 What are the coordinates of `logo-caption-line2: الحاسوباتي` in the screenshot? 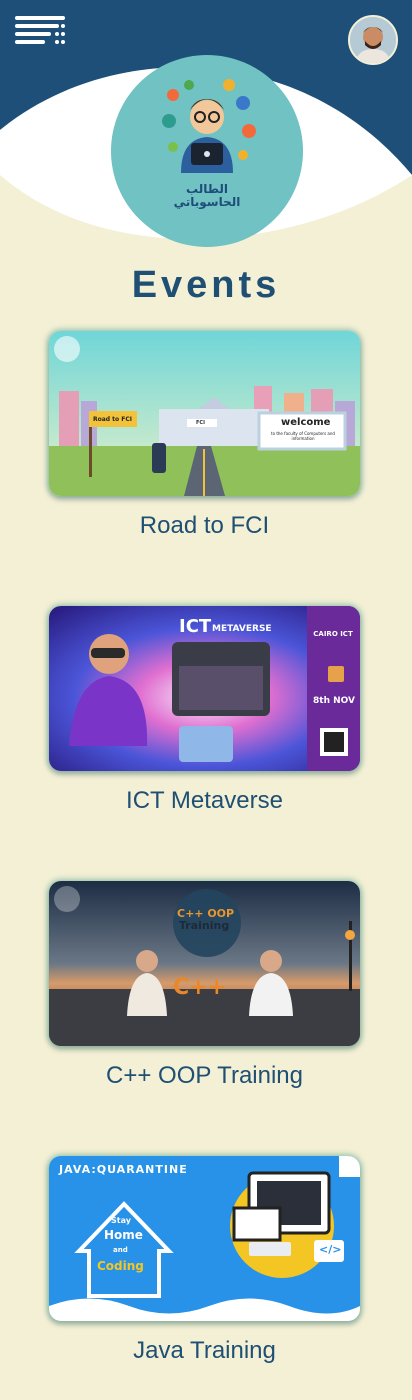 It's located at (207, 202).